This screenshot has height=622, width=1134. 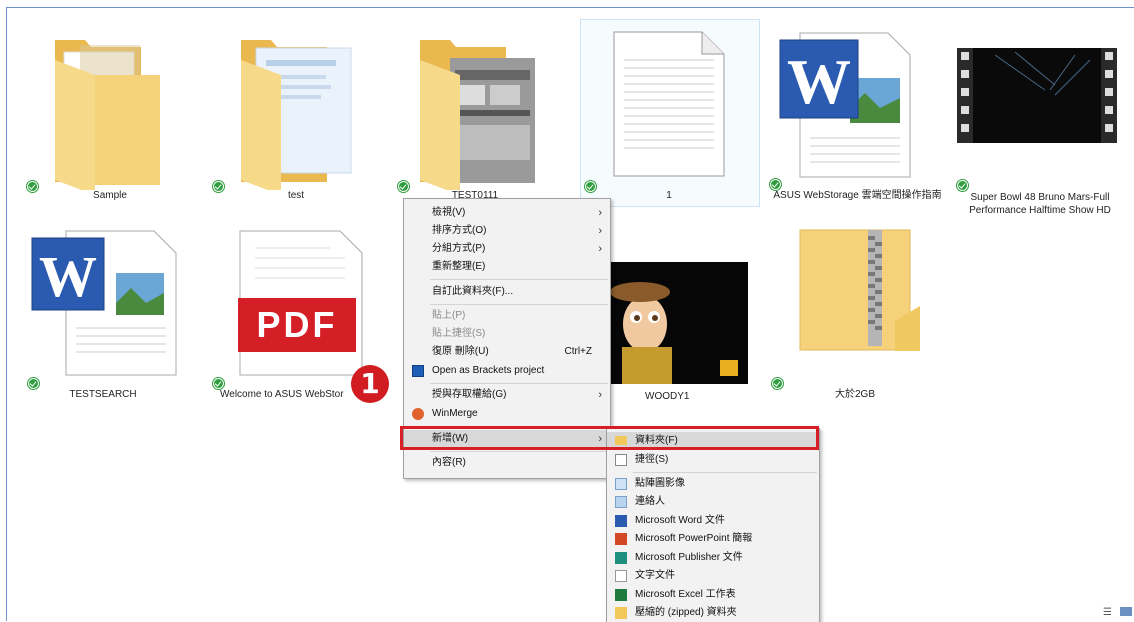 I want to click on new-folder-highlight, so click(x=609, y=438).